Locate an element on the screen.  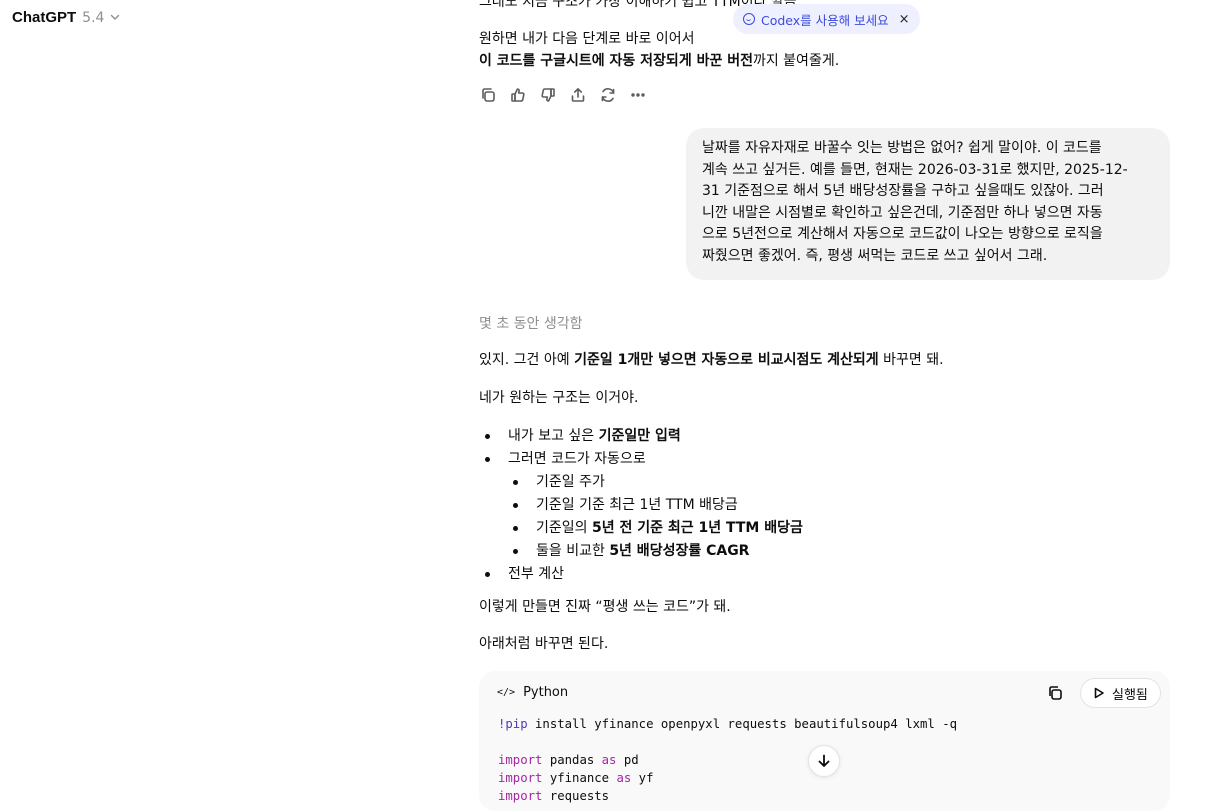
arrow-down-icon is located at coordinates (824, 760).